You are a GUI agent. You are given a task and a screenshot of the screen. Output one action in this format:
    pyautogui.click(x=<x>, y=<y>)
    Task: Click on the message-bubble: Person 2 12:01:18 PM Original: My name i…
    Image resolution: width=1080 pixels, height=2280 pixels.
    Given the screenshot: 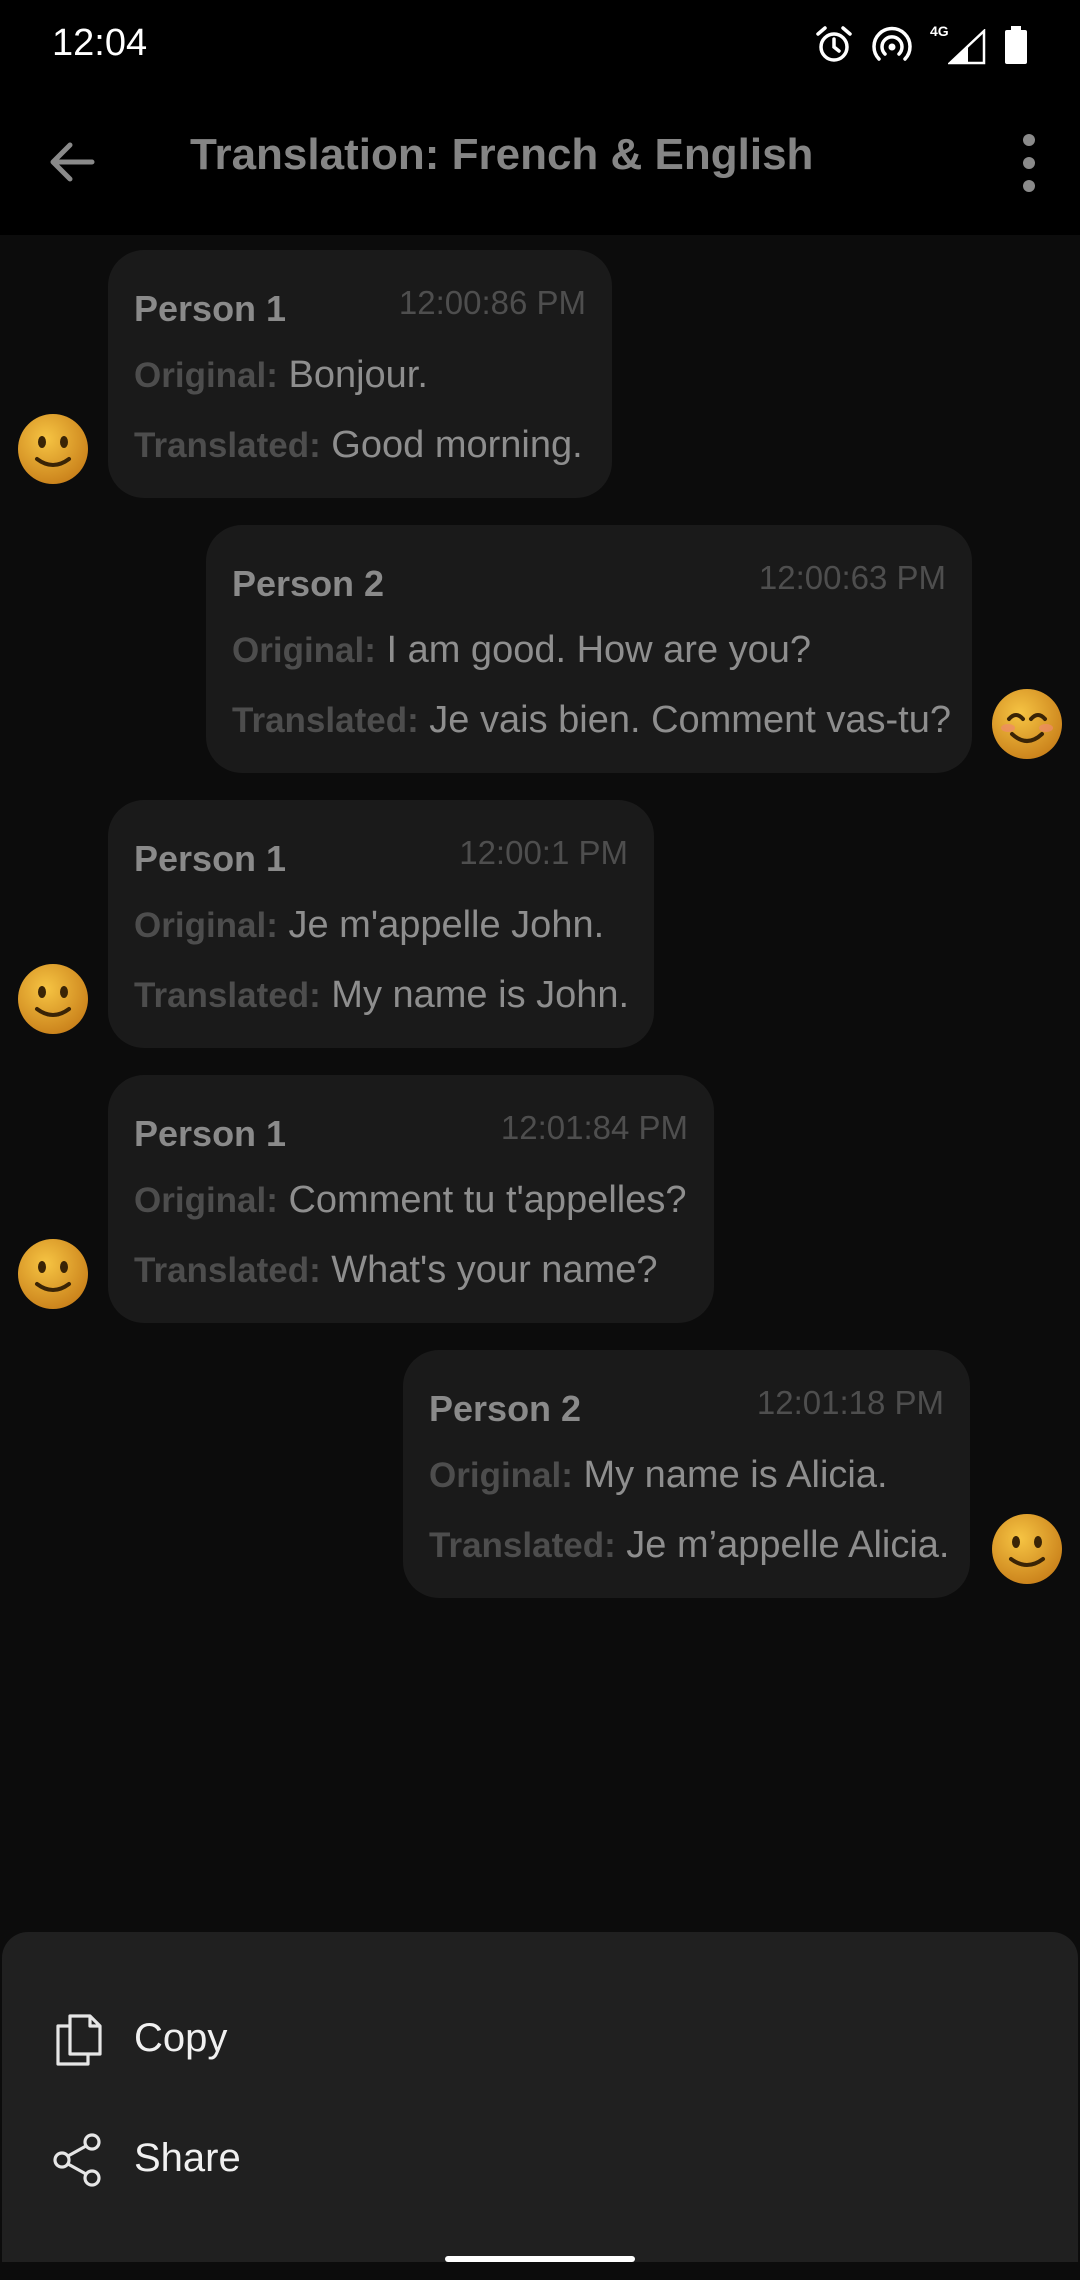 What is the action you would take?
    pyautogui.click(x=686, y=1474)
    